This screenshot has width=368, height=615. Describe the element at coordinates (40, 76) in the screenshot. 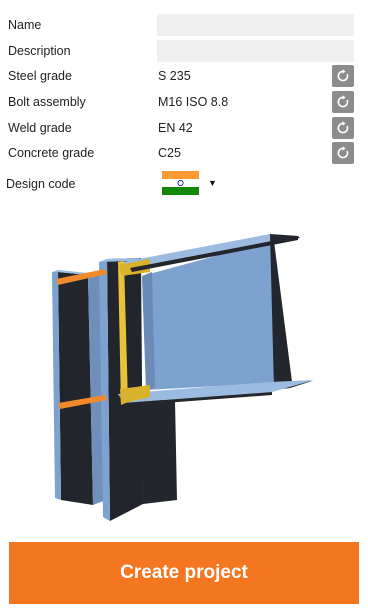

I see `steel-grade-label: Steel grade` at that location.